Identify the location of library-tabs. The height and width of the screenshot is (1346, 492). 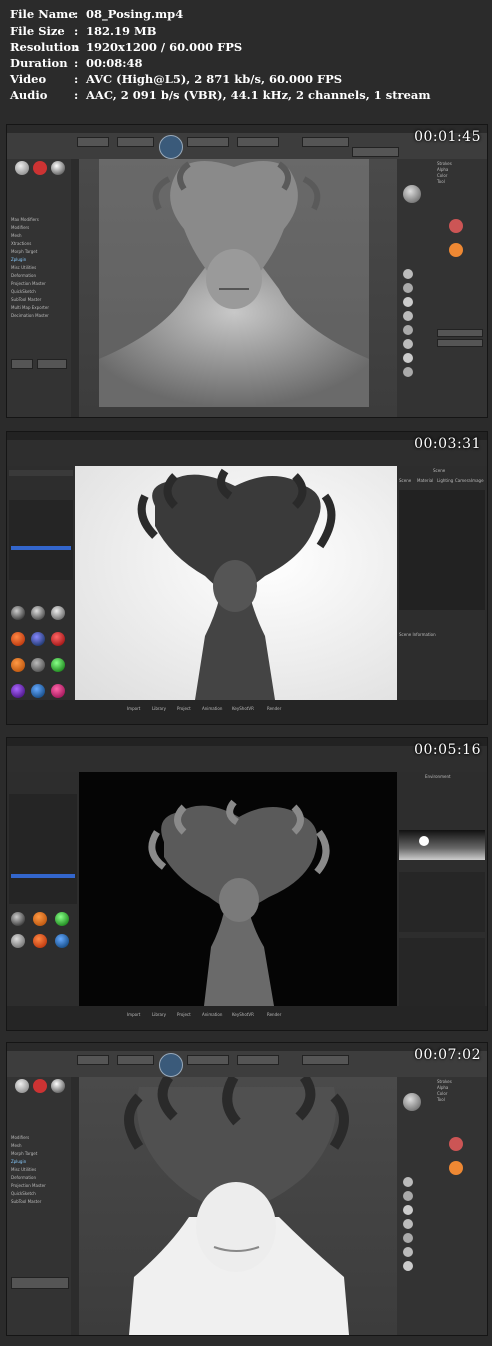
(41, 473).